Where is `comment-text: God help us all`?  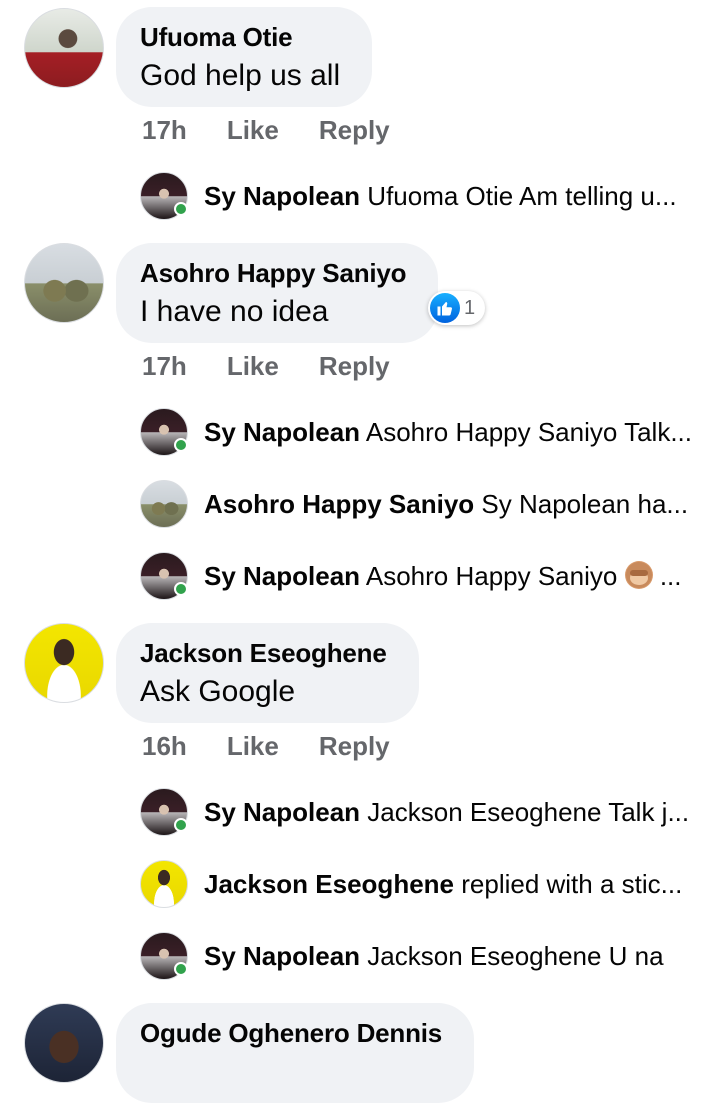 comment-text: God help us all is located at coordinates (240, 75).